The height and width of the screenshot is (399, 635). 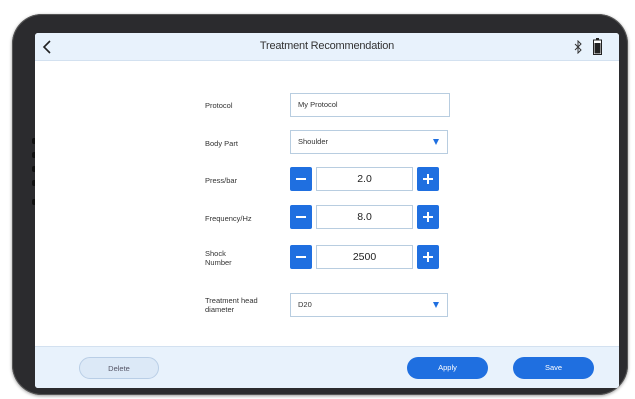 I want to click on body-part-value: Shoulder, so click(x=313, y=141).